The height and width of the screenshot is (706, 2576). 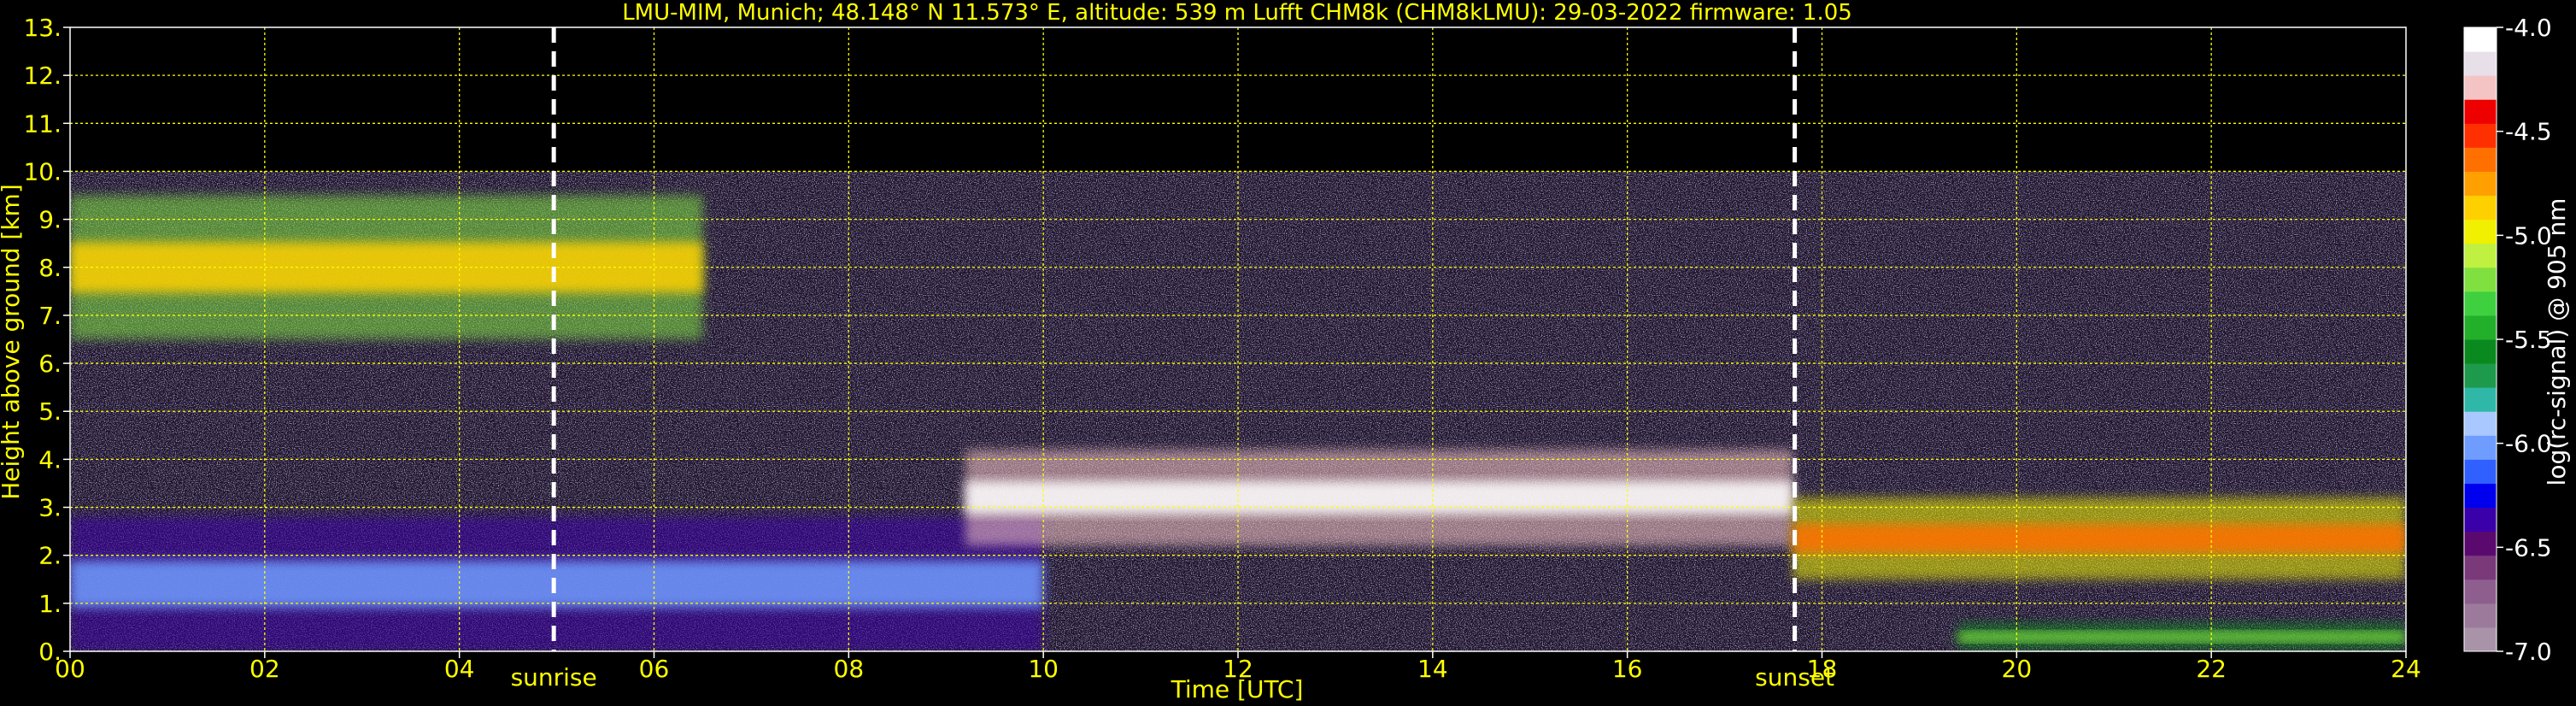 What do you see at coordinates (2528, 547) in the screenshot?
I see `colorbar-tick-label: -6.5` at bounding box center [2528, 547].